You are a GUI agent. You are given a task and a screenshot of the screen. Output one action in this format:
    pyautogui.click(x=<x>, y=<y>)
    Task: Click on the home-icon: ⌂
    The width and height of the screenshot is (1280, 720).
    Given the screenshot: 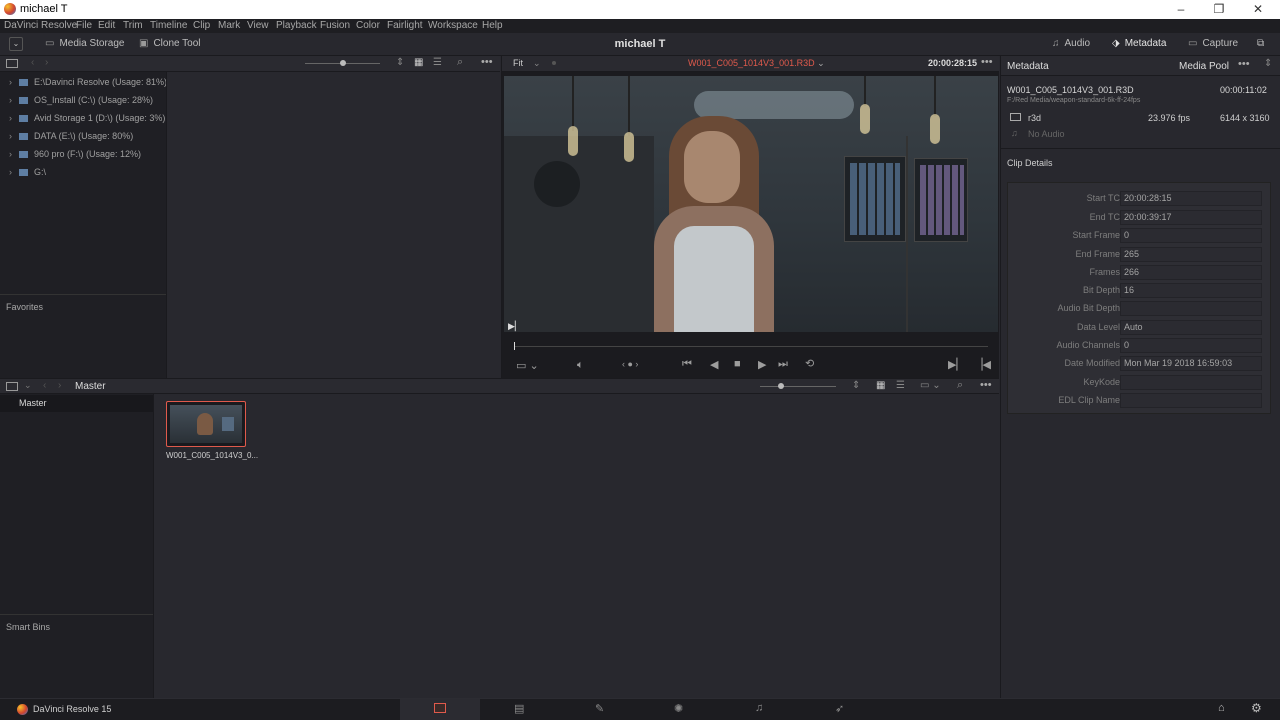 What is the action you would take?
    pyautogui.click(x=1221, y=708)
    